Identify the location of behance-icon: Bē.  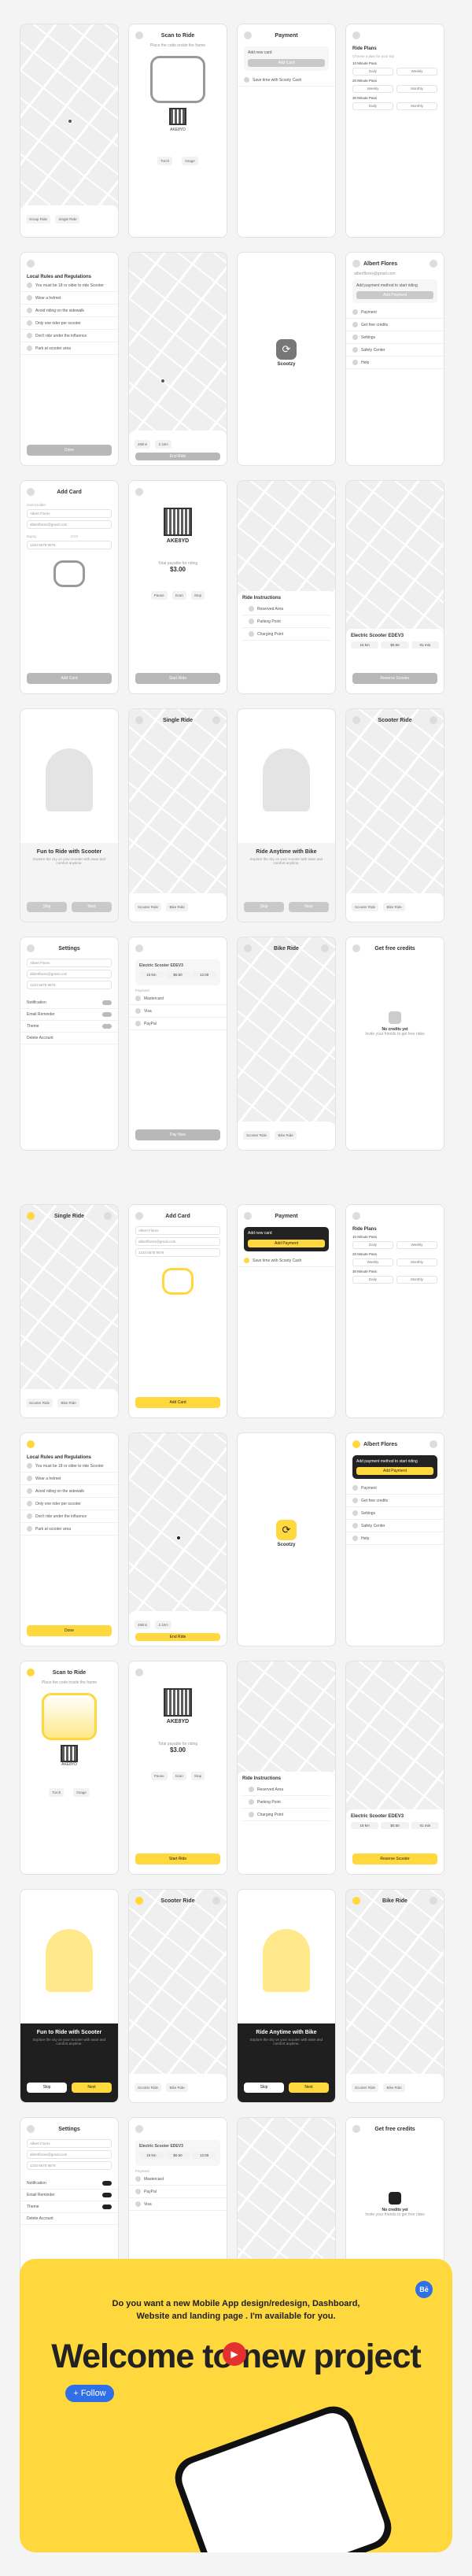
(424, 2289).